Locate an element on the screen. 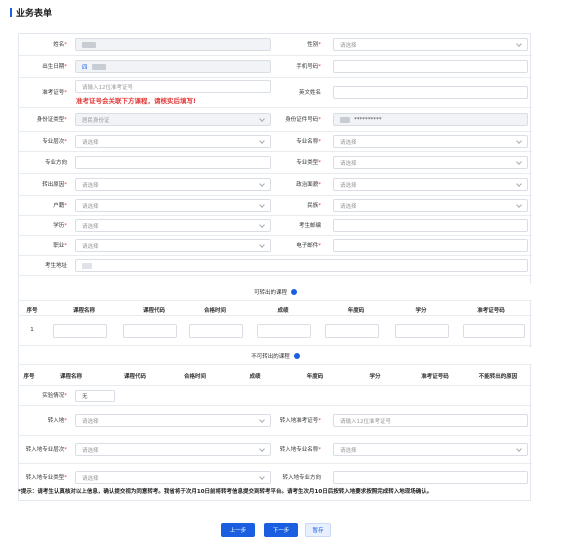 Image resolution: width=569 pixels, height=550 pixels. col-header: 准考证号码 is located at coordinates (435, 377).